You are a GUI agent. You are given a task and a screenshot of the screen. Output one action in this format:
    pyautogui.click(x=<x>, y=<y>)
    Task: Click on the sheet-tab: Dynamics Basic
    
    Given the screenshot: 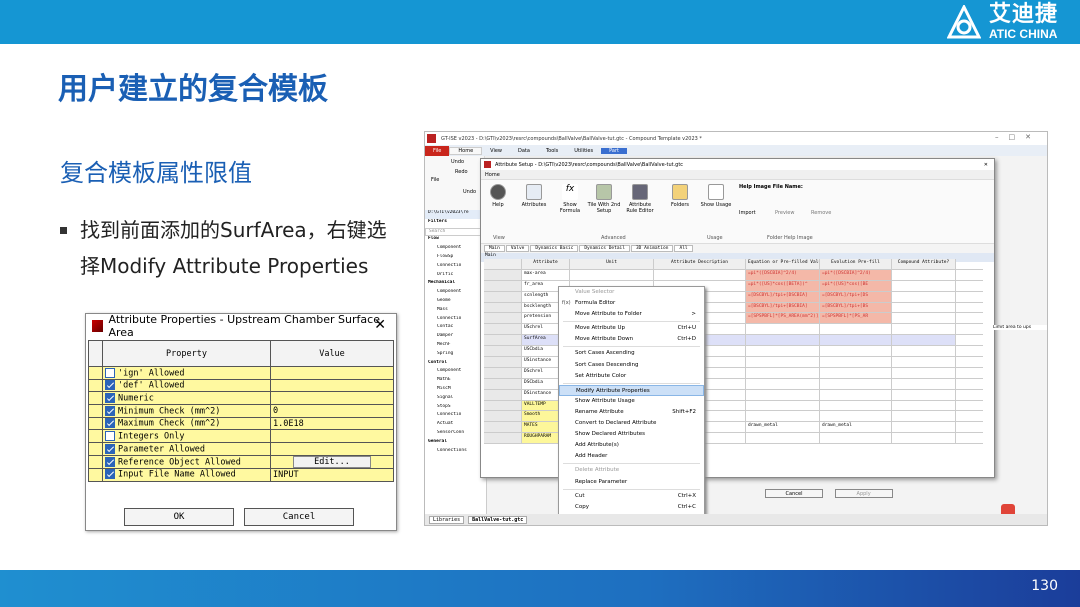 What is the action you would take?
    pyautogui.click(x=554, y=248)
    